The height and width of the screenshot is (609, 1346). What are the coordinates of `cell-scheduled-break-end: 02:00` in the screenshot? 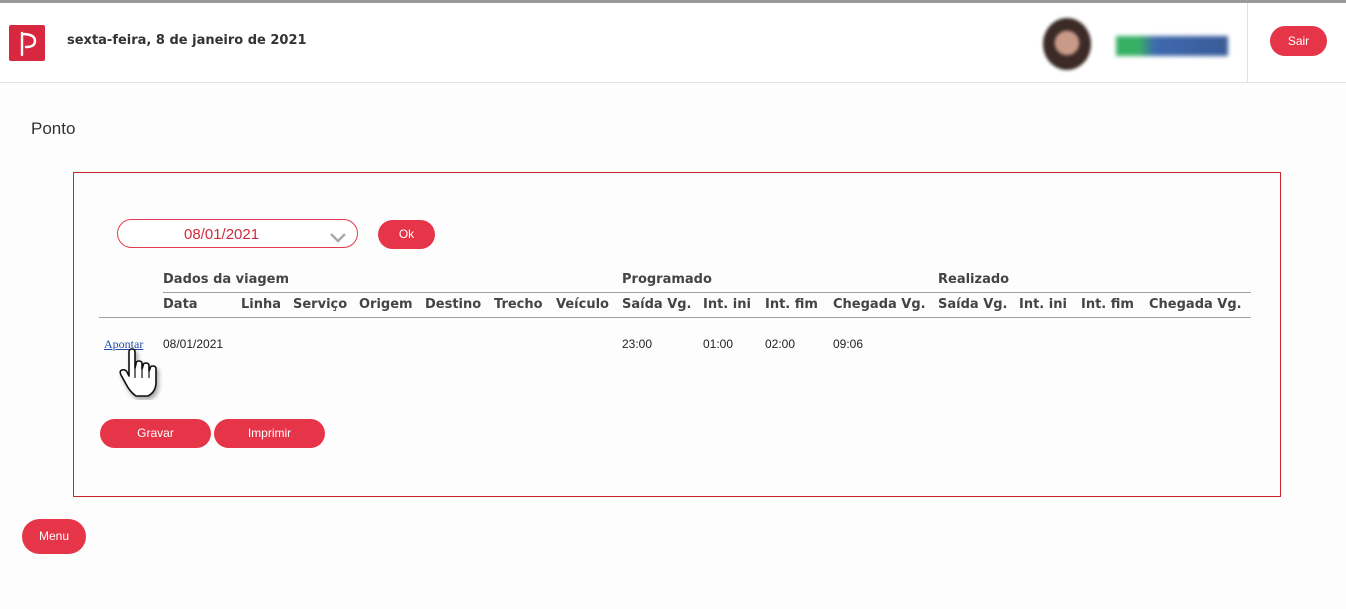 It's located at (780, 344).